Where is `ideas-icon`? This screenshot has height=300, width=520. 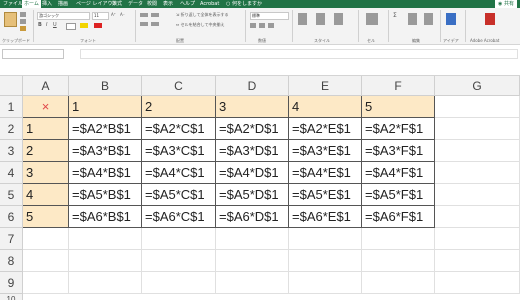 ideas-icon is located at coordinates (451, 19).